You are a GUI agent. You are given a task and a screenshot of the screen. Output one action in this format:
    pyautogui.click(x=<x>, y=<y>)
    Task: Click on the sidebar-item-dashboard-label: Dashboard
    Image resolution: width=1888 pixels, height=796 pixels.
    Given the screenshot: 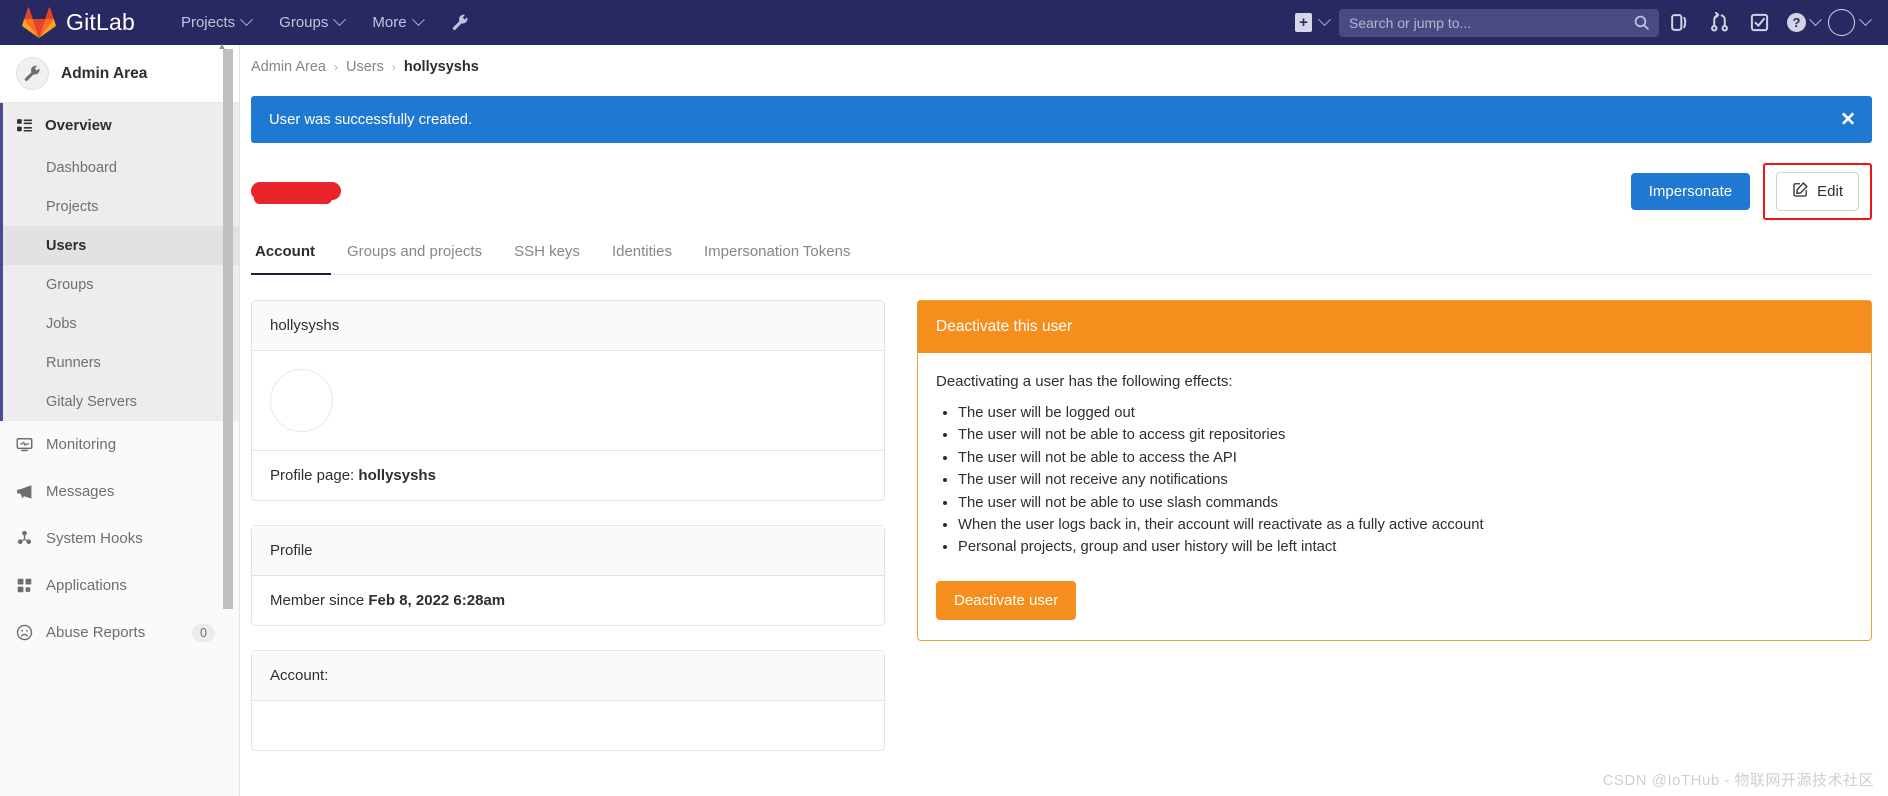 What is the action you would take?
    pyautogui.click(x=81, y=167)
    